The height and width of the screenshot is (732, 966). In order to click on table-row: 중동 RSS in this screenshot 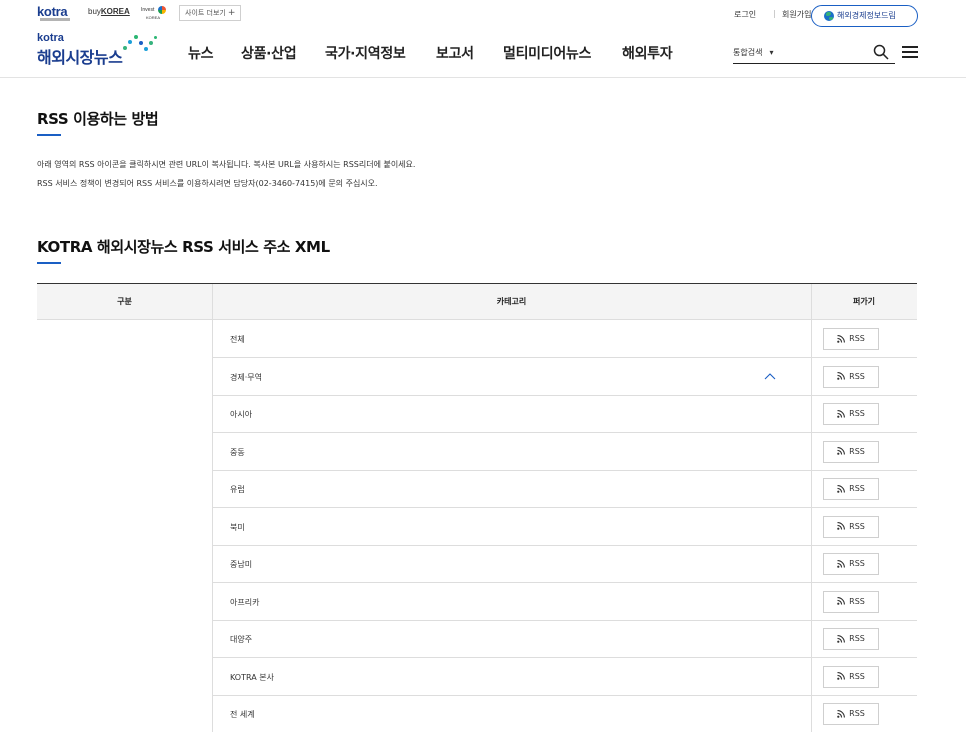, I will do `click(564, 452)`.